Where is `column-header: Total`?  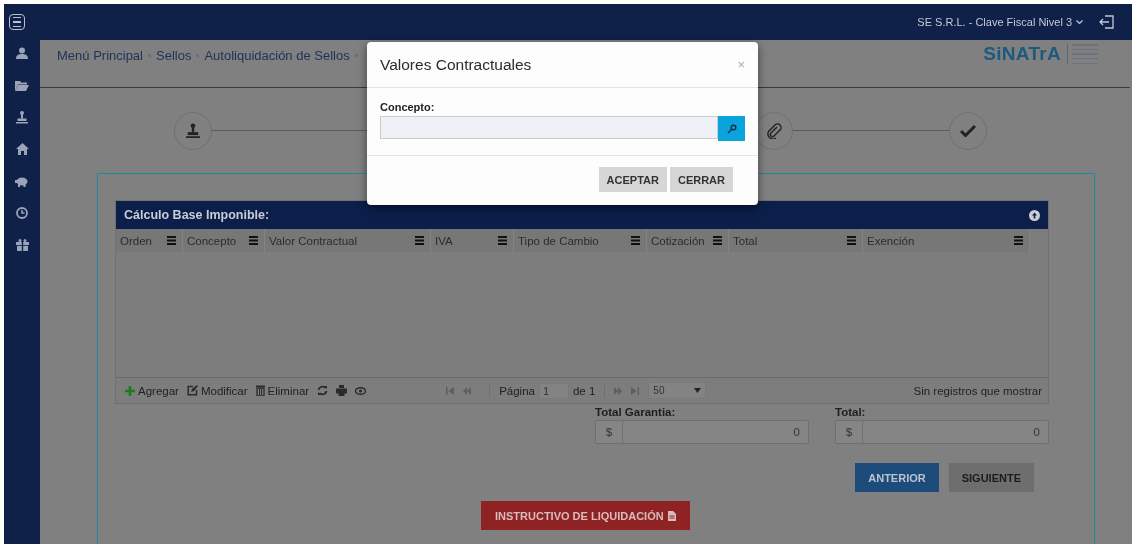 column-header: Total is located at coordinates (796, 240).